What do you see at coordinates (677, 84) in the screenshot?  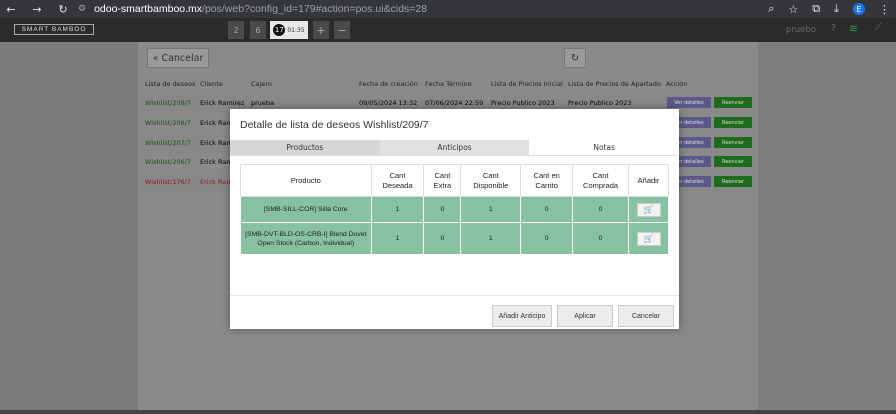 I see `col-header-action: Acción` at bounding box center [677, 84].